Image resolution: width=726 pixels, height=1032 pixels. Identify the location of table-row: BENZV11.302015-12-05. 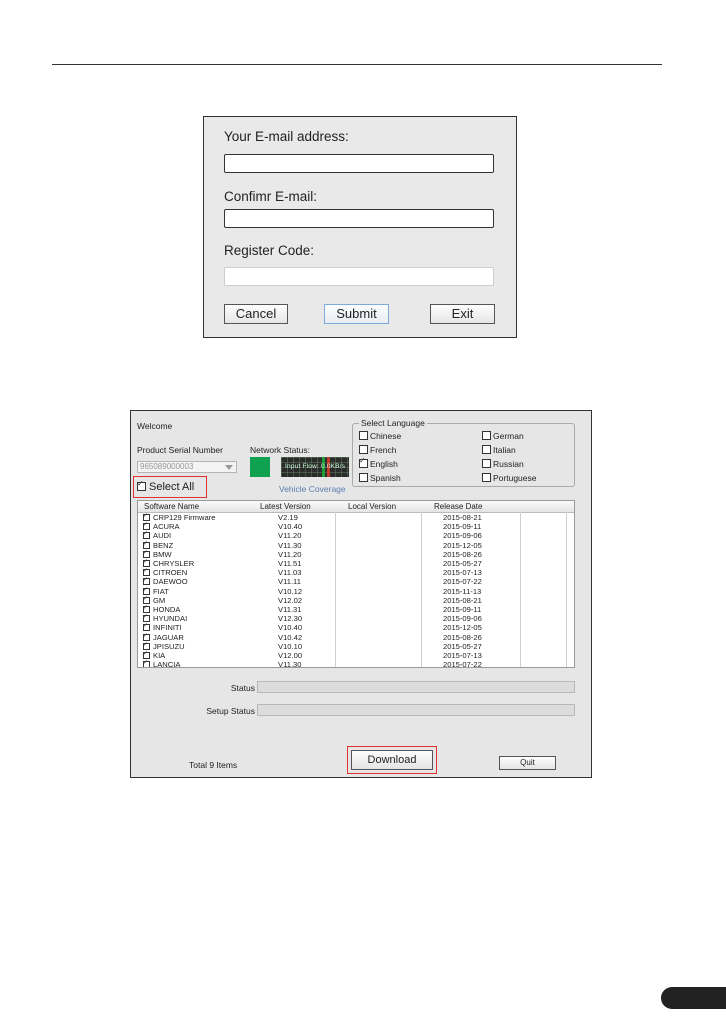
(356, 545).